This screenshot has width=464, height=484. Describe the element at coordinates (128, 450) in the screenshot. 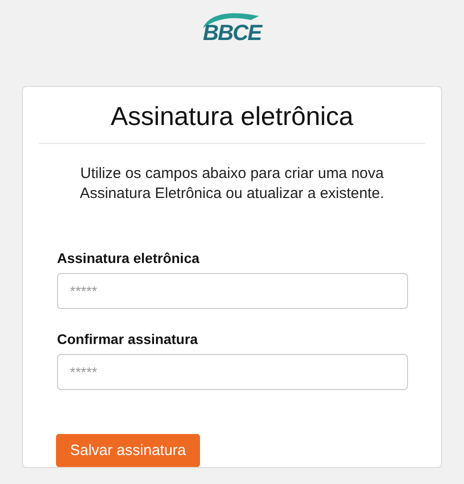

I see `save-button: Salvar assinatura` at that location.